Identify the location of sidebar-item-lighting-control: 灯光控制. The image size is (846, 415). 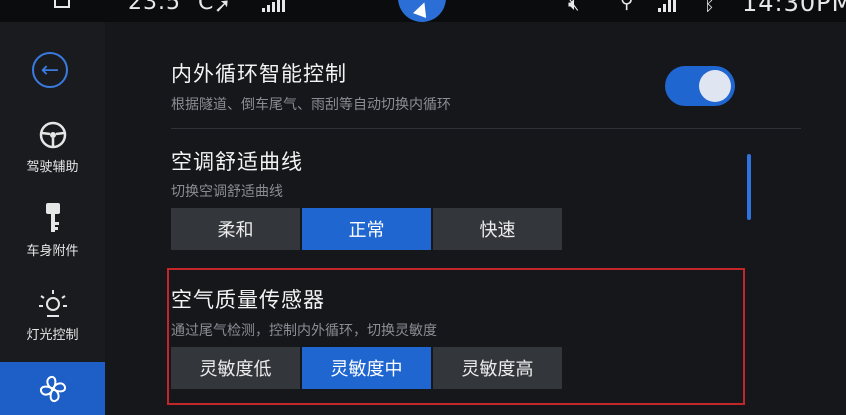
(52, 314).